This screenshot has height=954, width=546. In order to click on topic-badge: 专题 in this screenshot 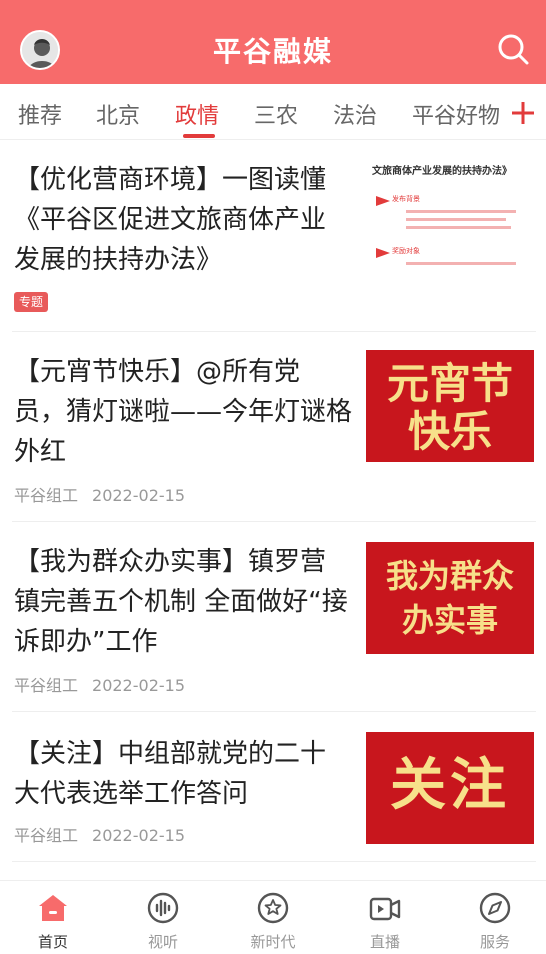, I will do `click(31, 302)`.